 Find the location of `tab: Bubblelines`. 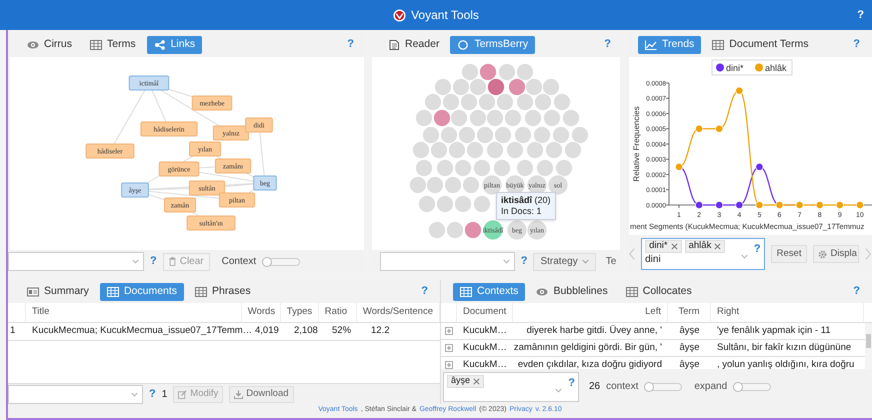

tab: Bubblelines is located at coordinates (572, 291).